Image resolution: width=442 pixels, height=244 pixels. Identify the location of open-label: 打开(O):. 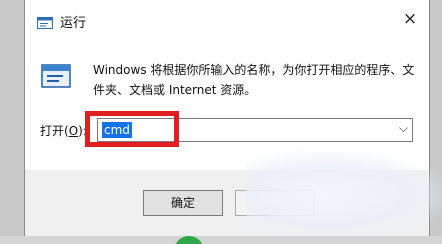
(63, 130).